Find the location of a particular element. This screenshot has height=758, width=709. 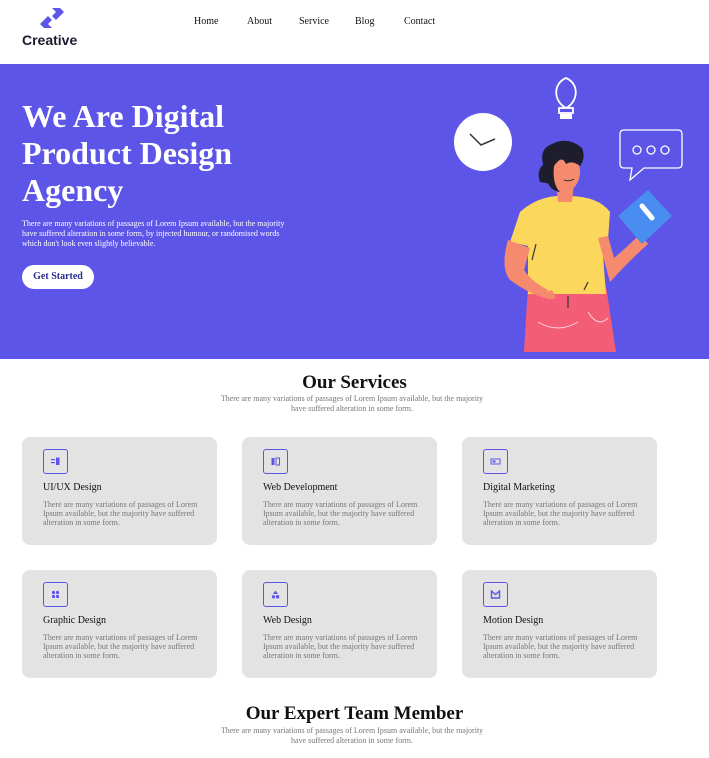

clock-icon is located at coordinates (483, 142).